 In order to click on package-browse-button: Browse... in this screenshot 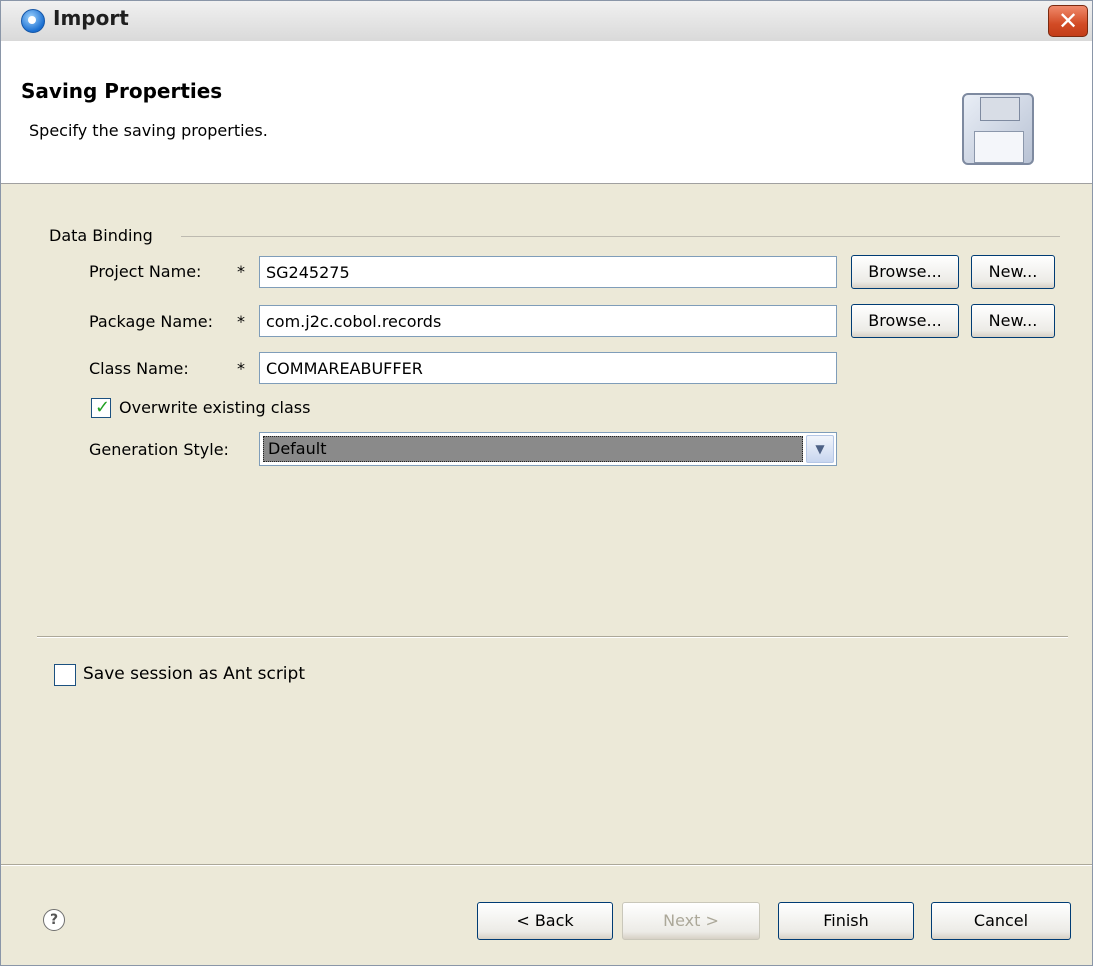, I will do `click(905, 321)`.